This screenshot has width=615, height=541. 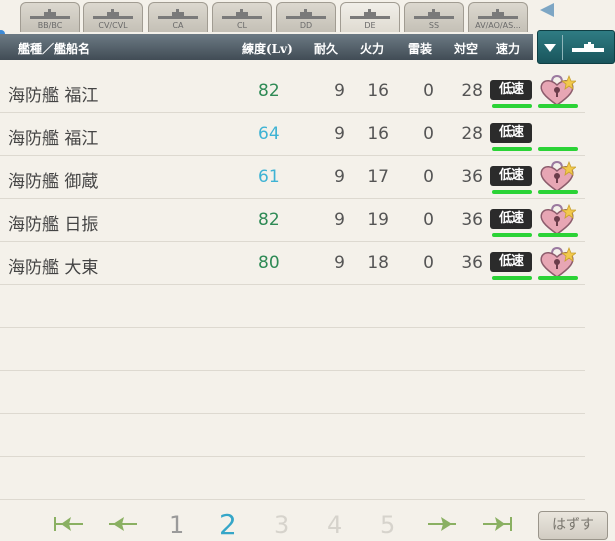 What do you see at coordinates (498, 14) in the screenshot?
I see `auxiliary-ship-icon` at bounding box center [498, 14].